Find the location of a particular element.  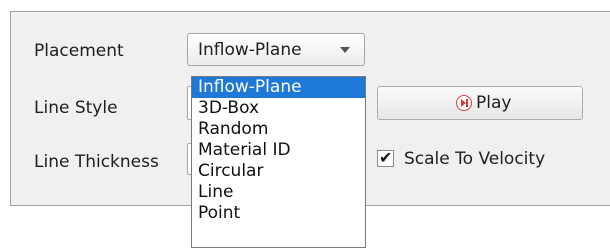

line-style-label: Line Style is located at coordinates (76, 108).